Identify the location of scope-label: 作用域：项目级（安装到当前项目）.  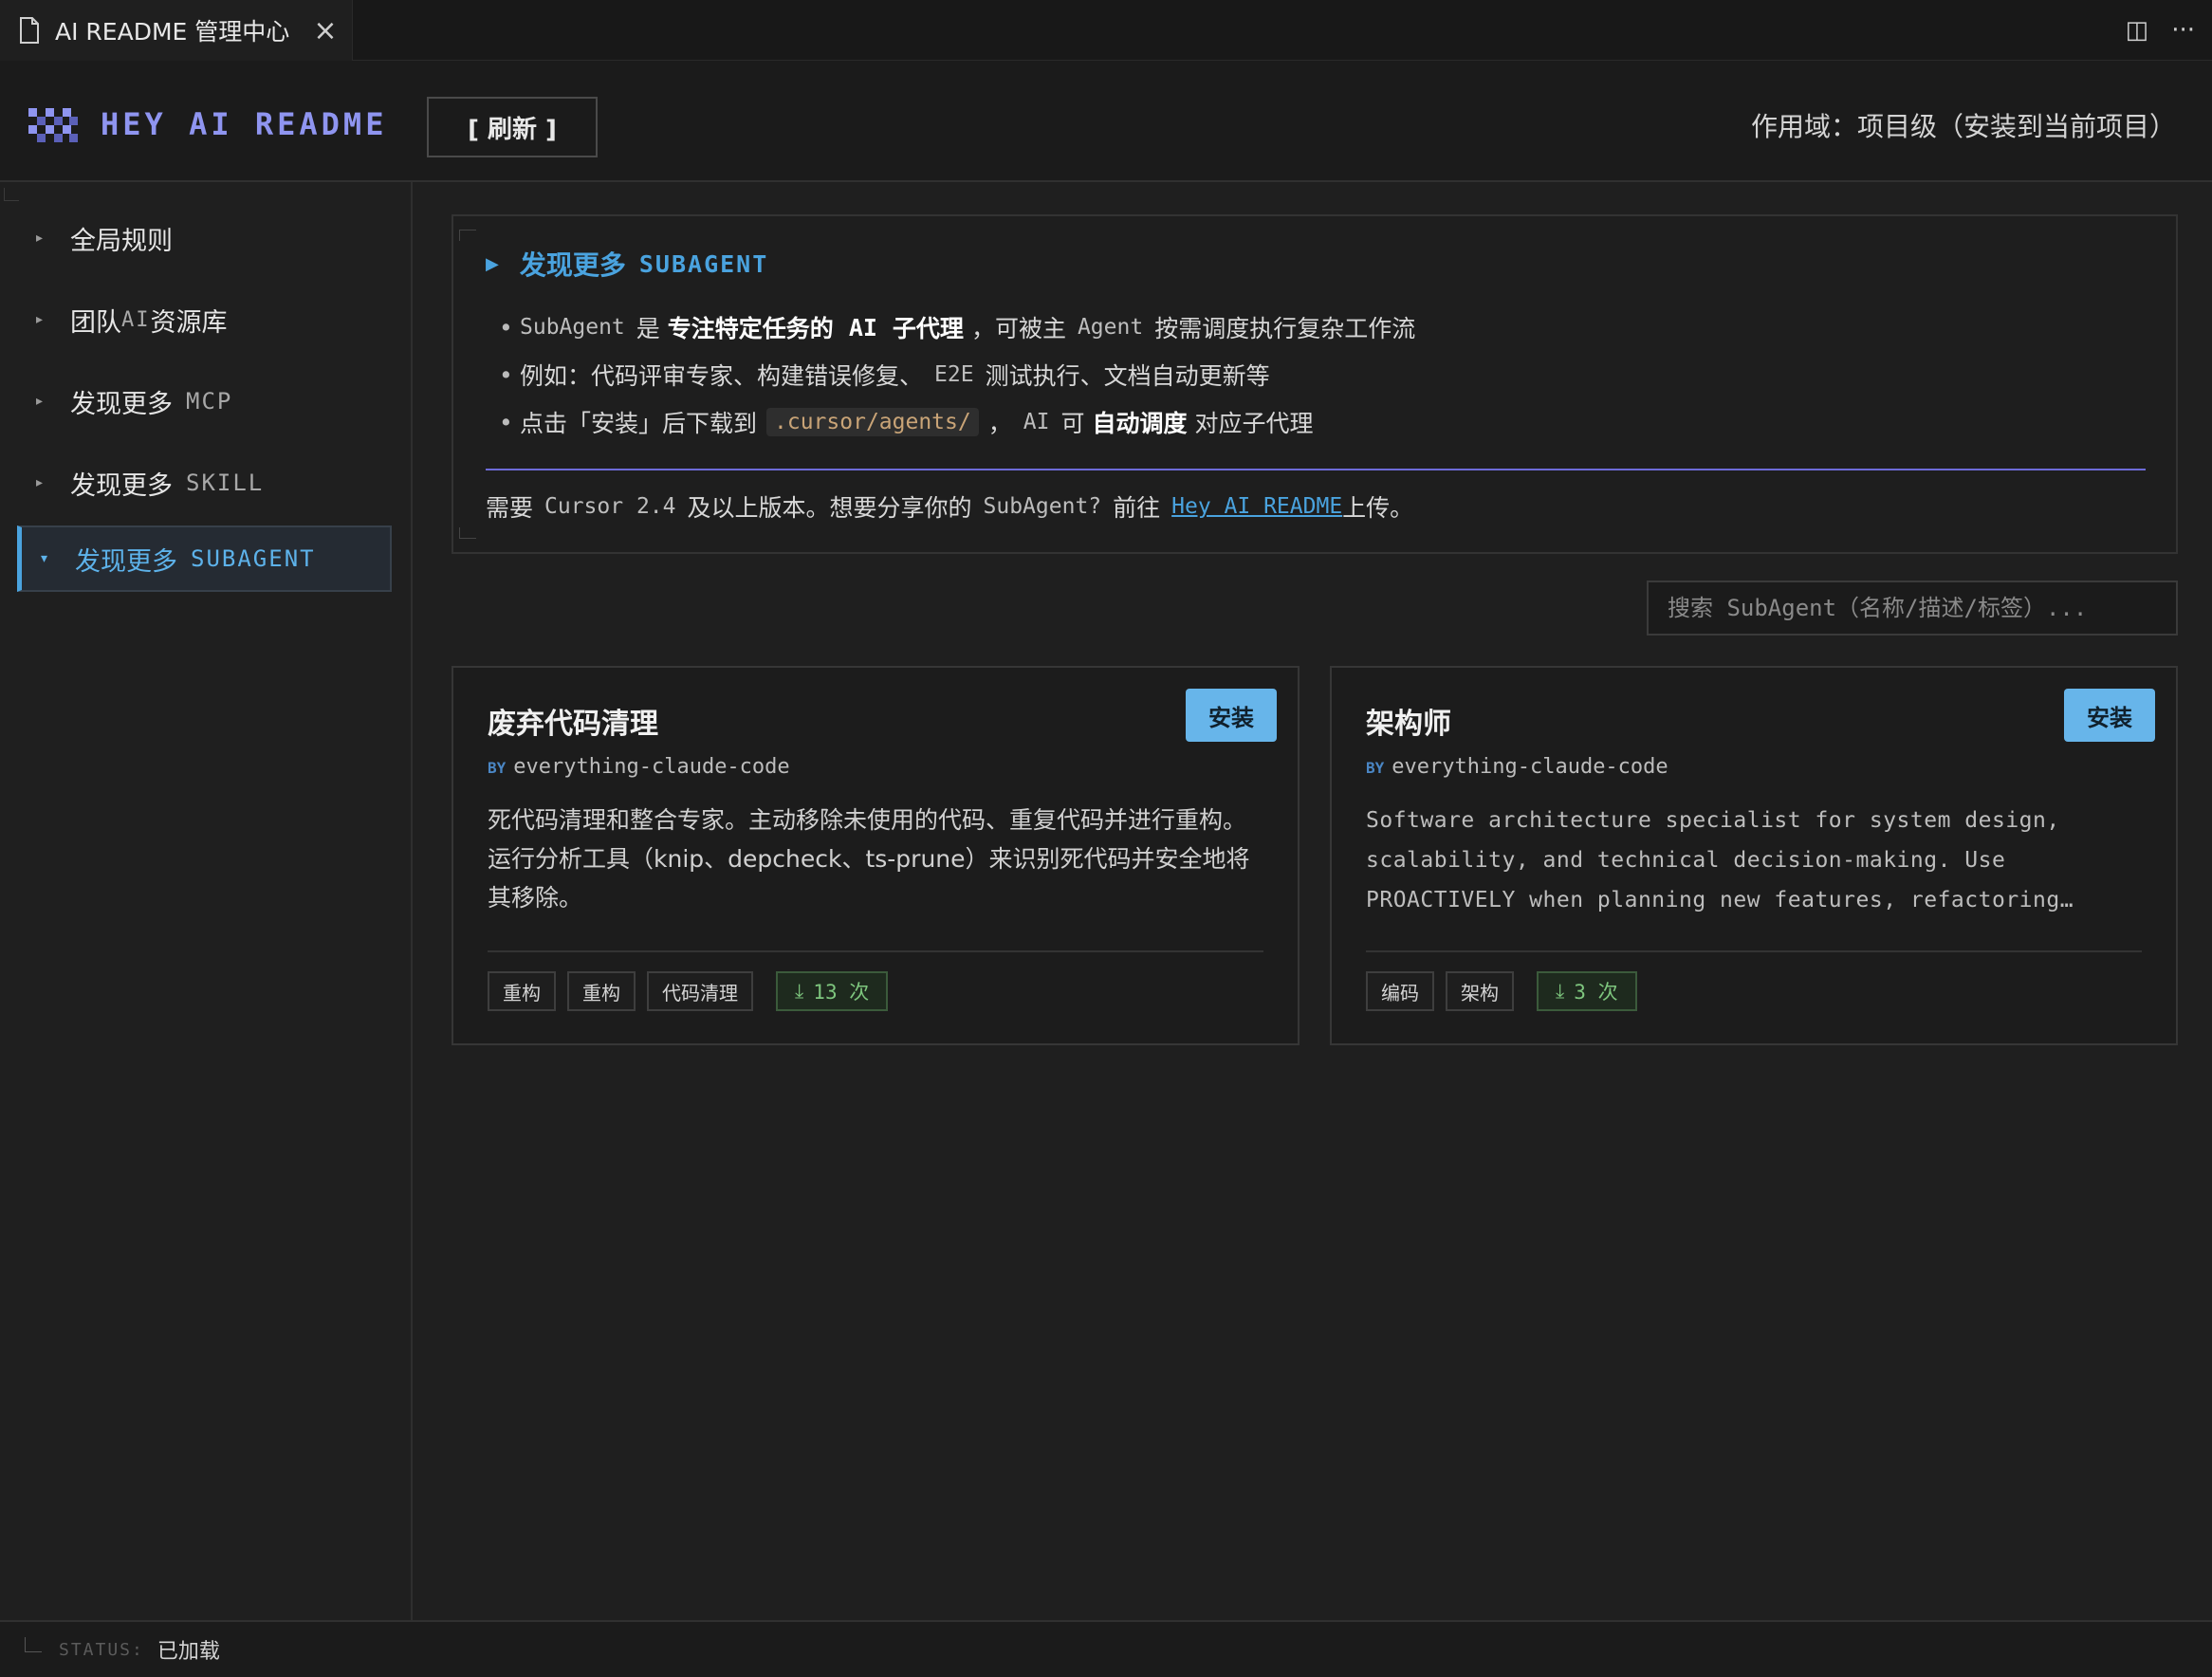
(1963, 126).